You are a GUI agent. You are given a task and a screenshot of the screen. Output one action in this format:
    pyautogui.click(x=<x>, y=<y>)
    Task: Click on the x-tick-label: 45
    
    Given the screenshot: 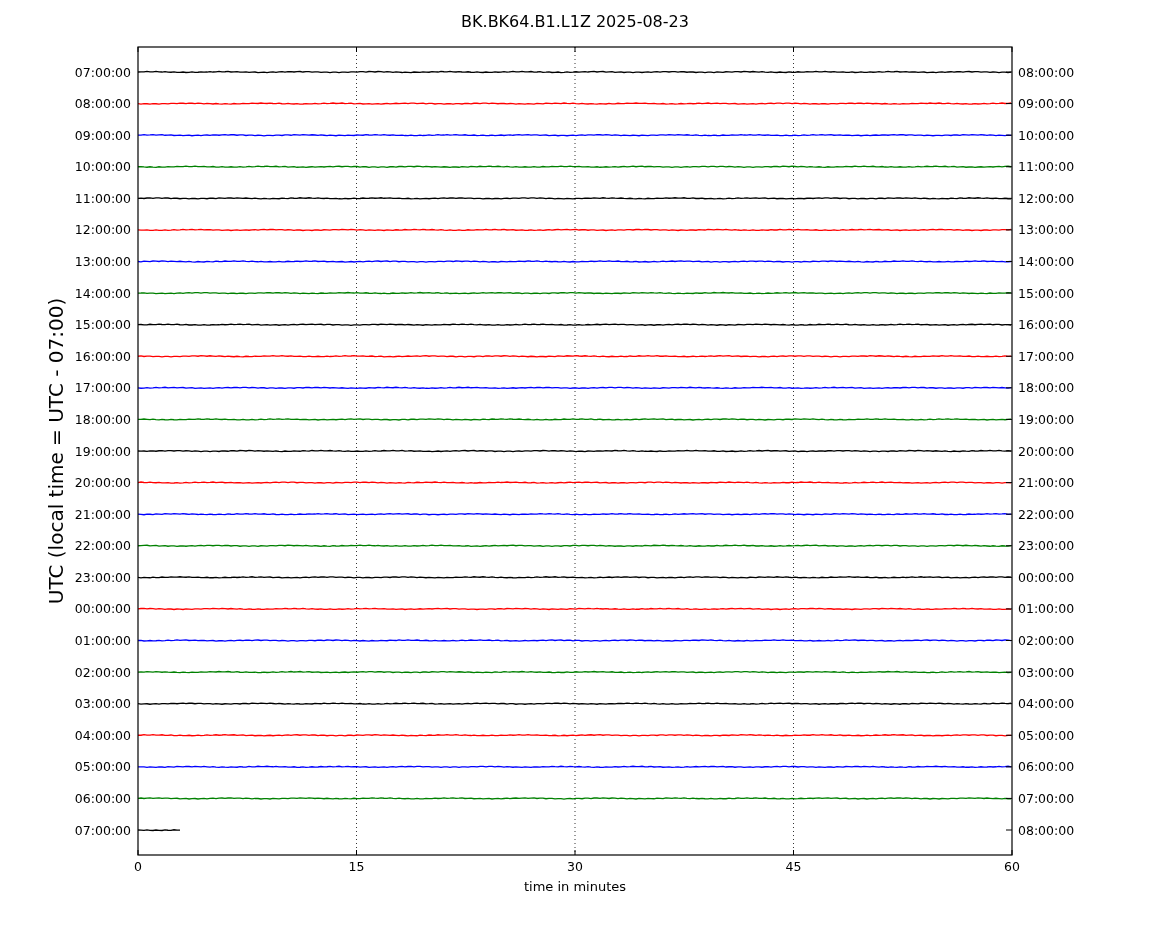 What is the action you would take?
    pyautogui.click(x=793, y=866)
    